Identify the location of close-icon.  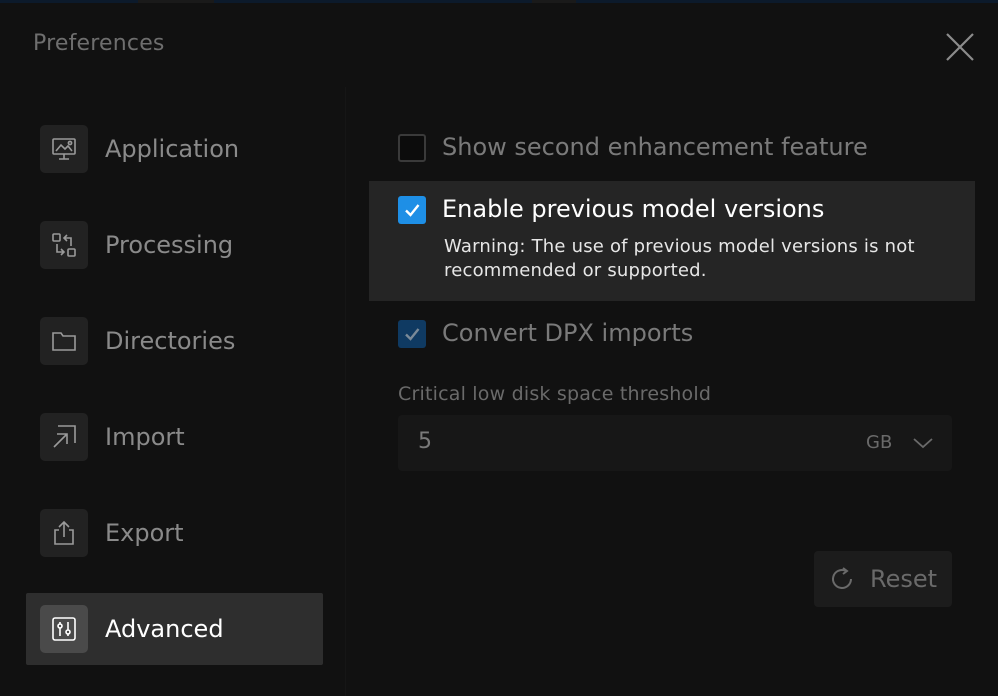
(960, 47).